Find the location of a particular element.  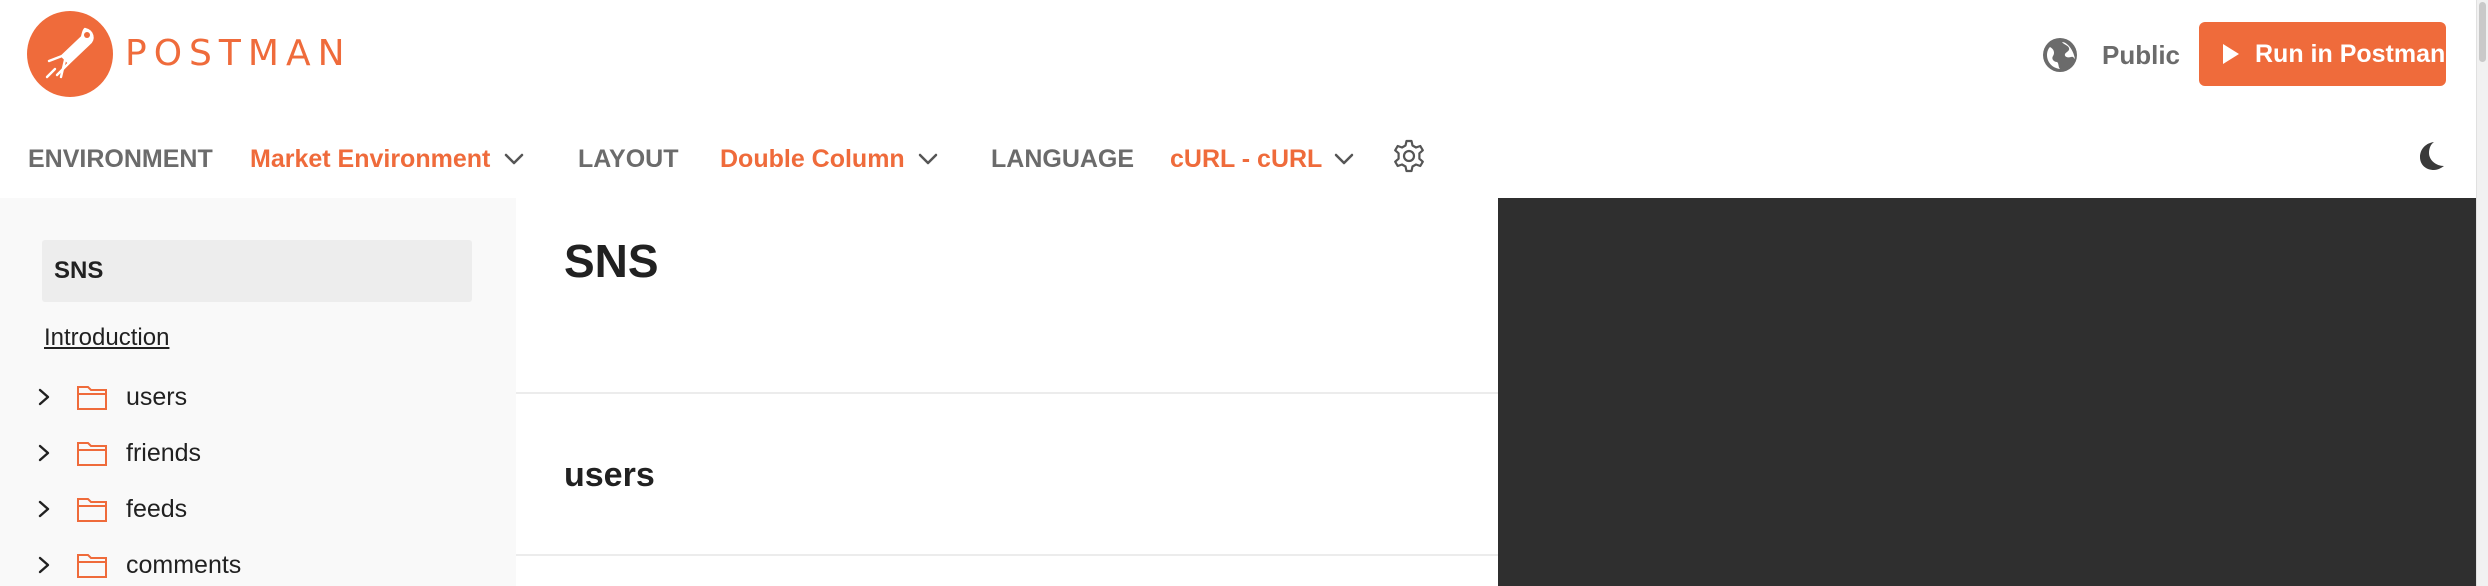

gear-icon is located at coordinates (1409, 156).